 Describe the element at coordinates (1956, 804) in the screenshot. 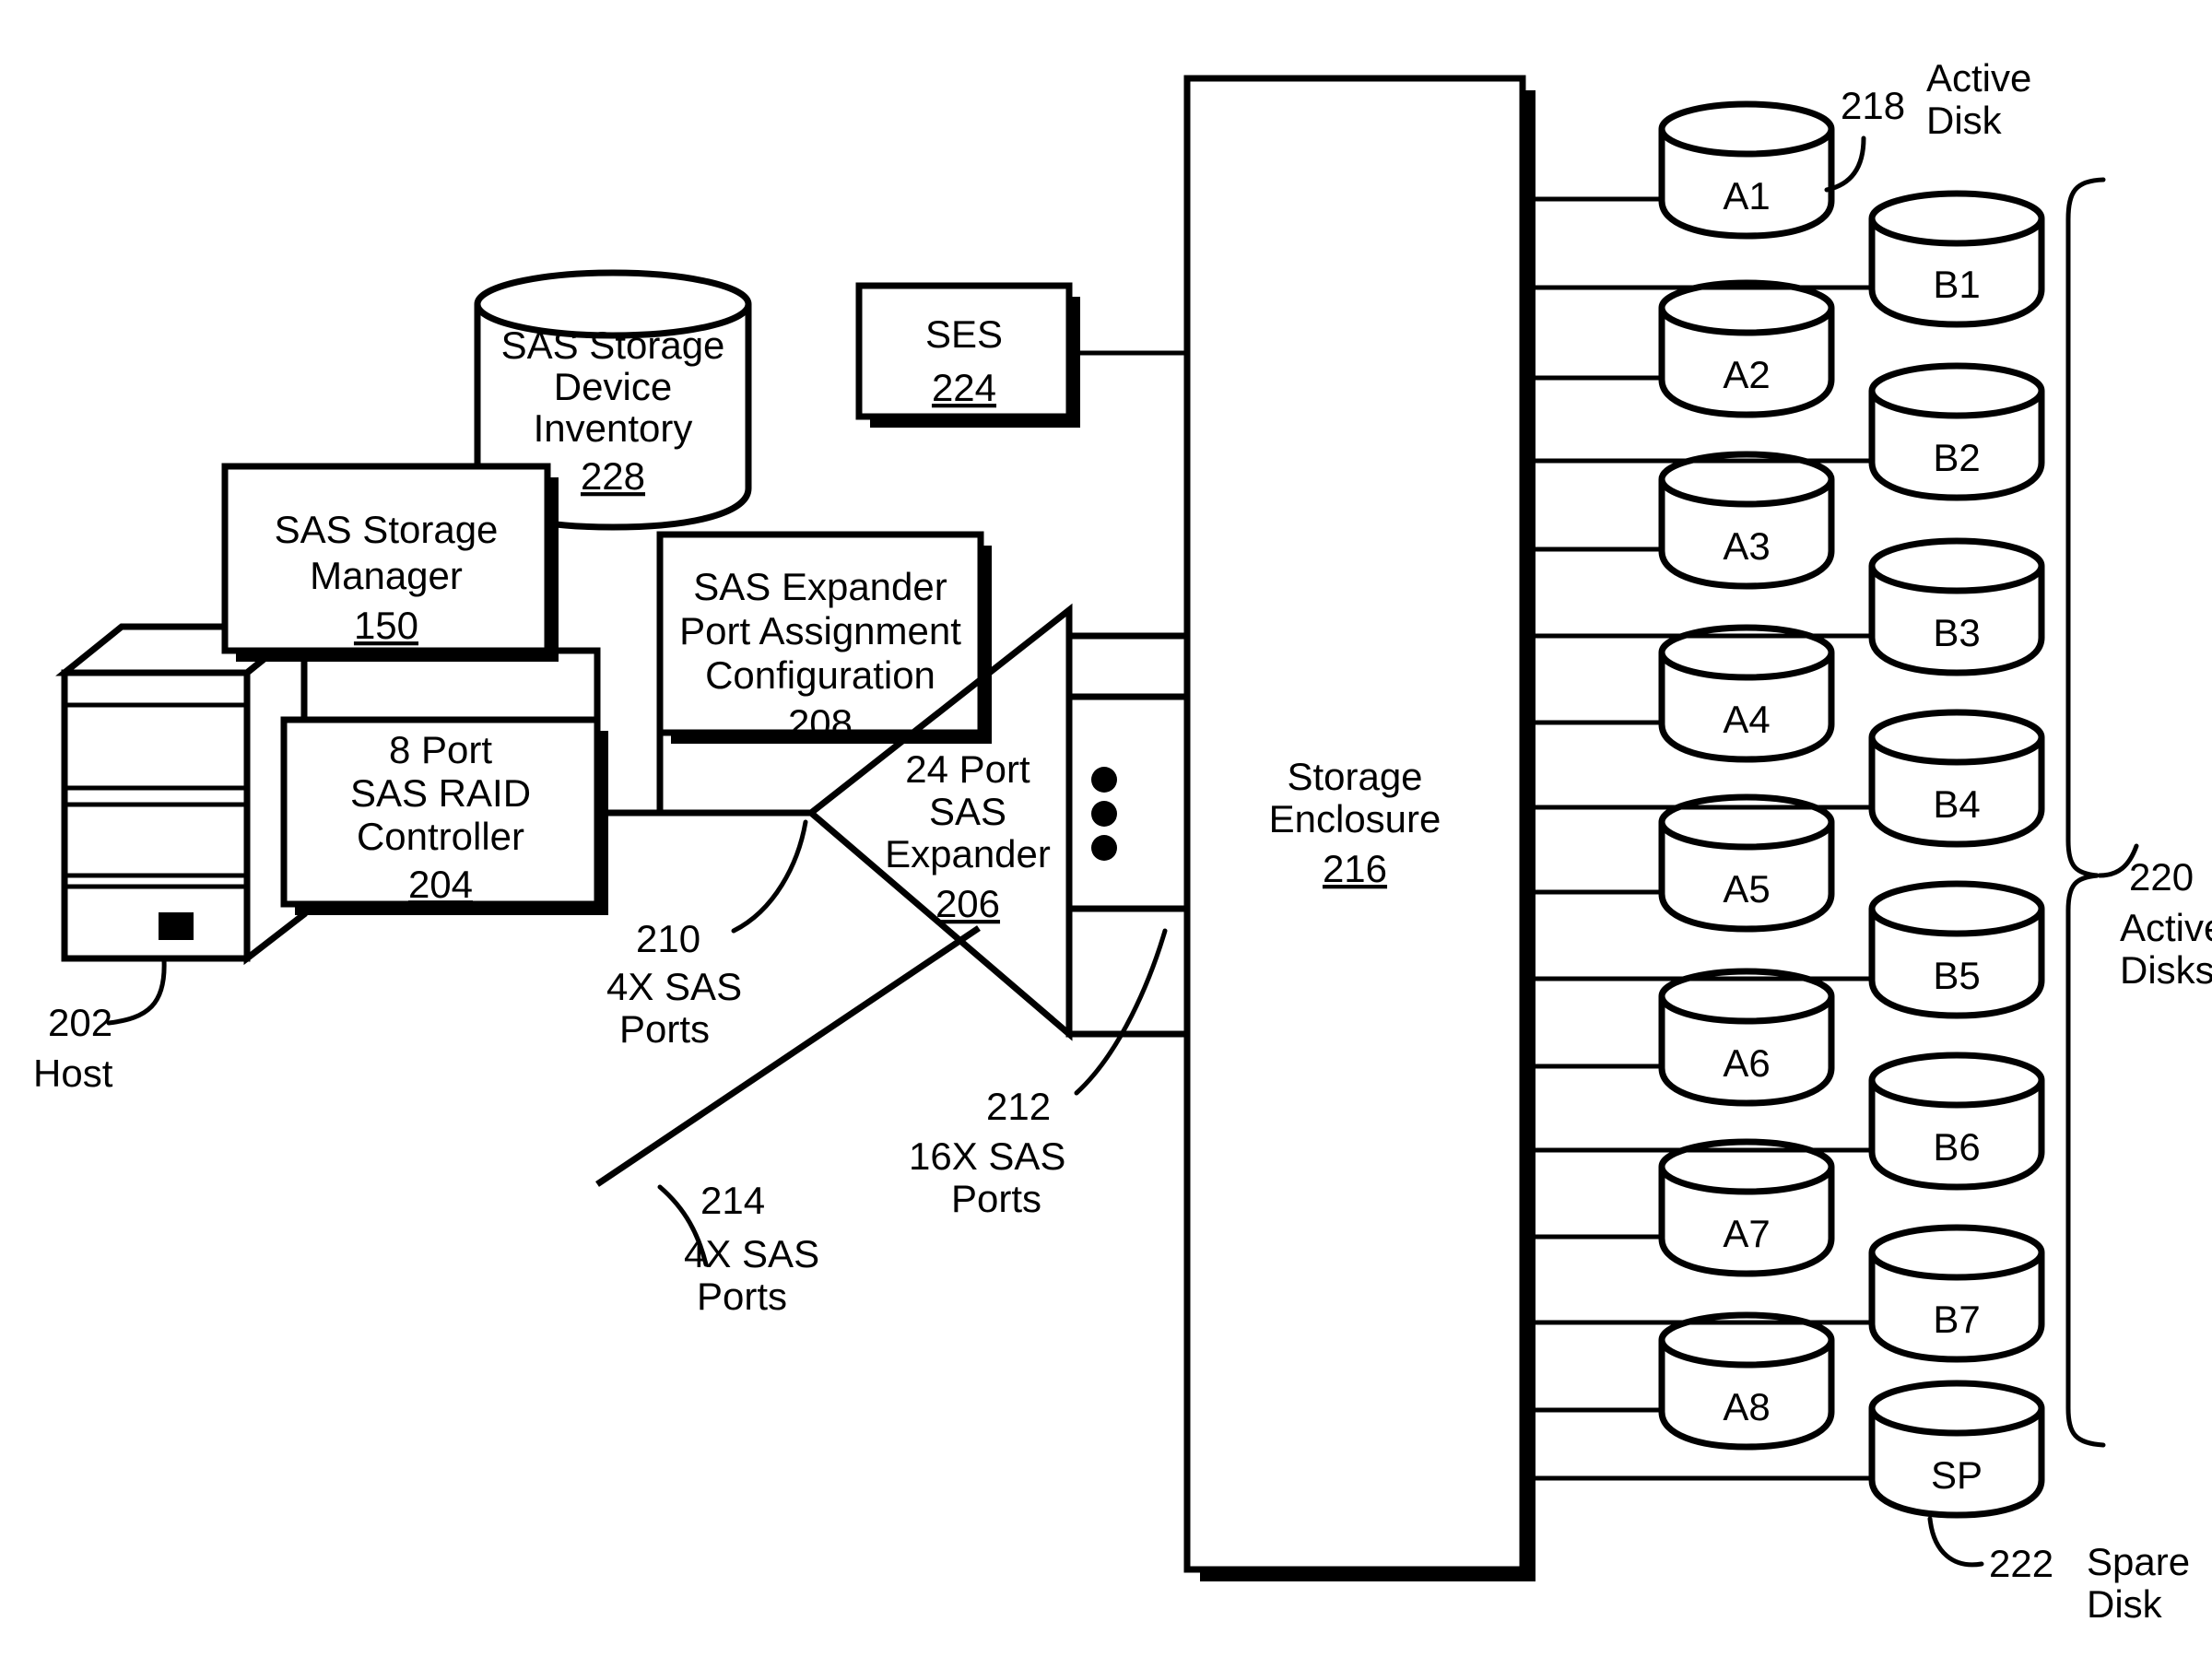

I see `disk-b4-label: B4` at that location.